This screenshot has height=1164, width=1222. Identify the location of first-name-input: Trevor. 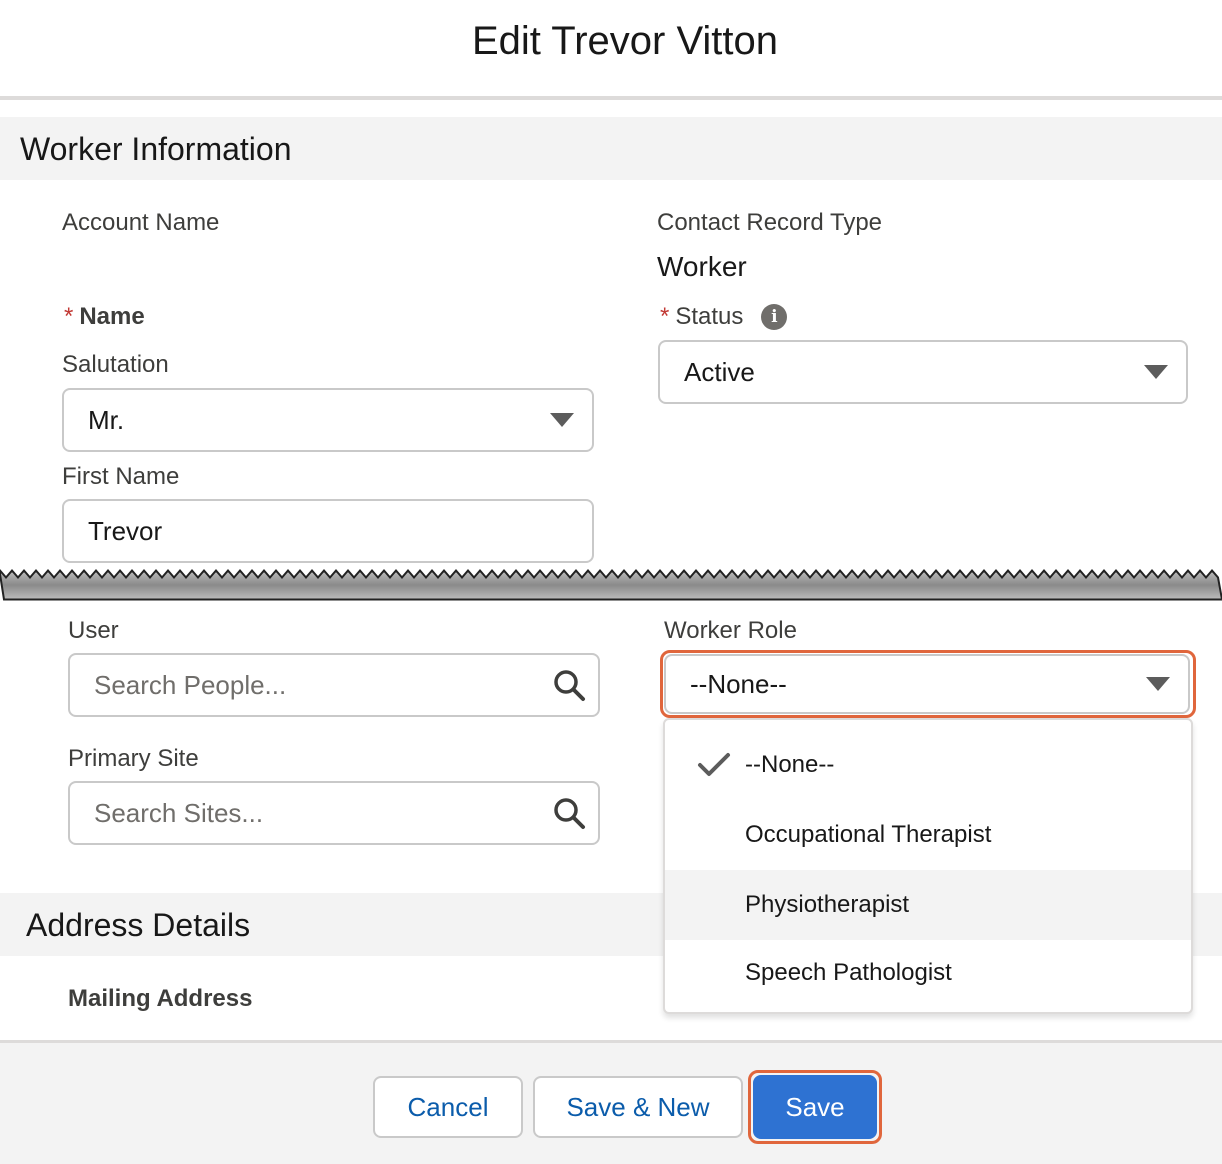
(328, 531).